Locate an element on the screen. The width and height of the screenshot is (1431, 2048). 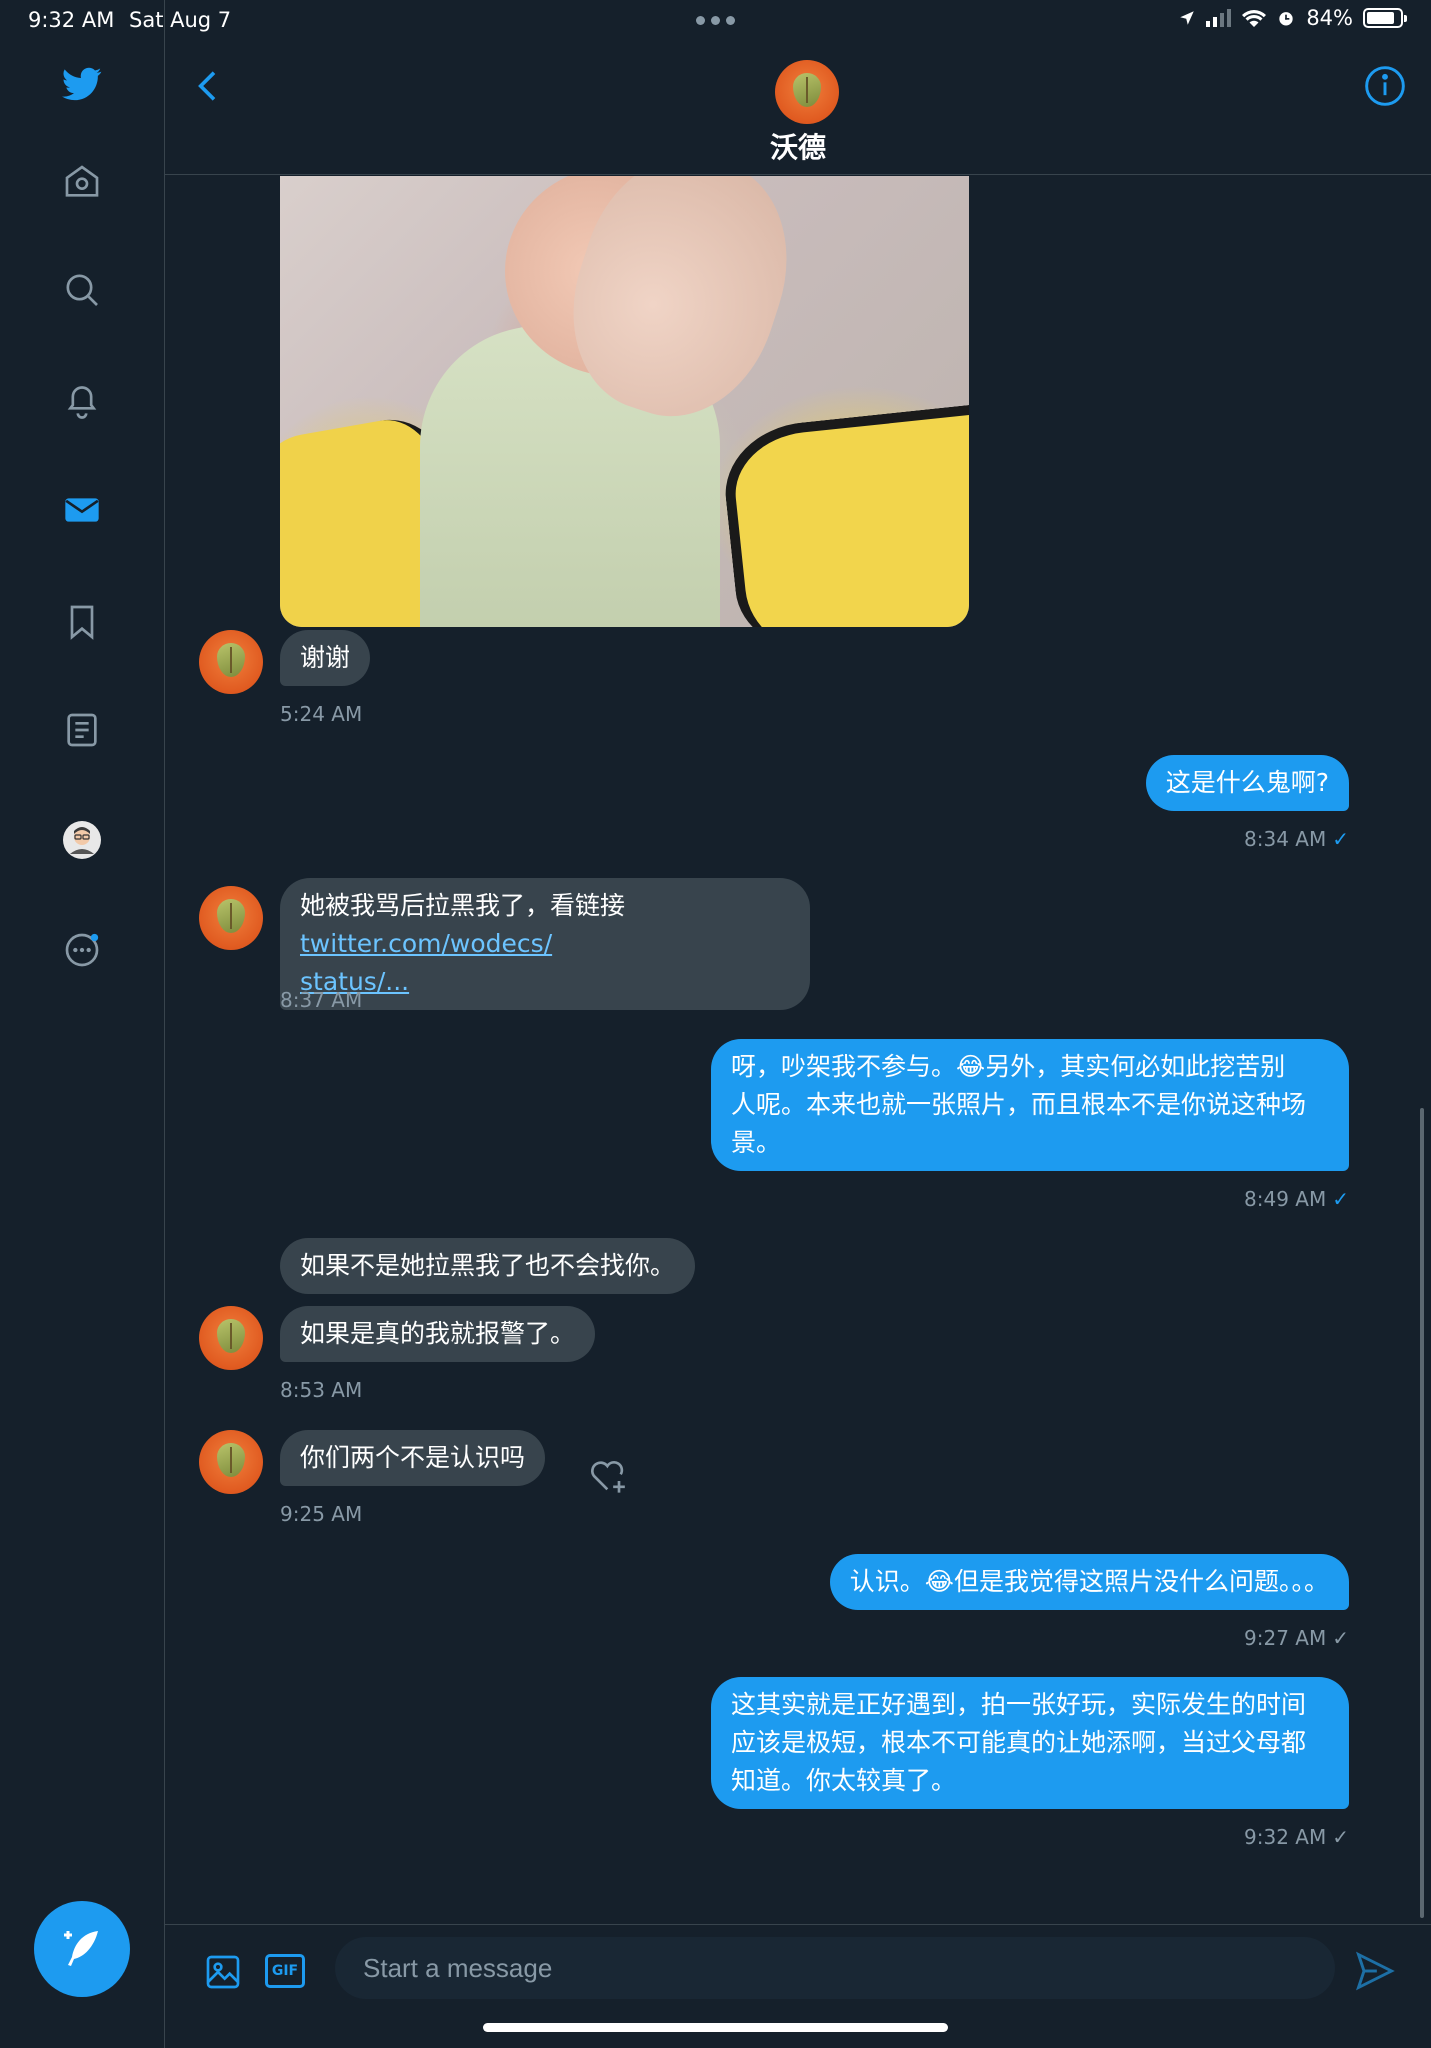
more-icon is located at coordinates (82, 950).